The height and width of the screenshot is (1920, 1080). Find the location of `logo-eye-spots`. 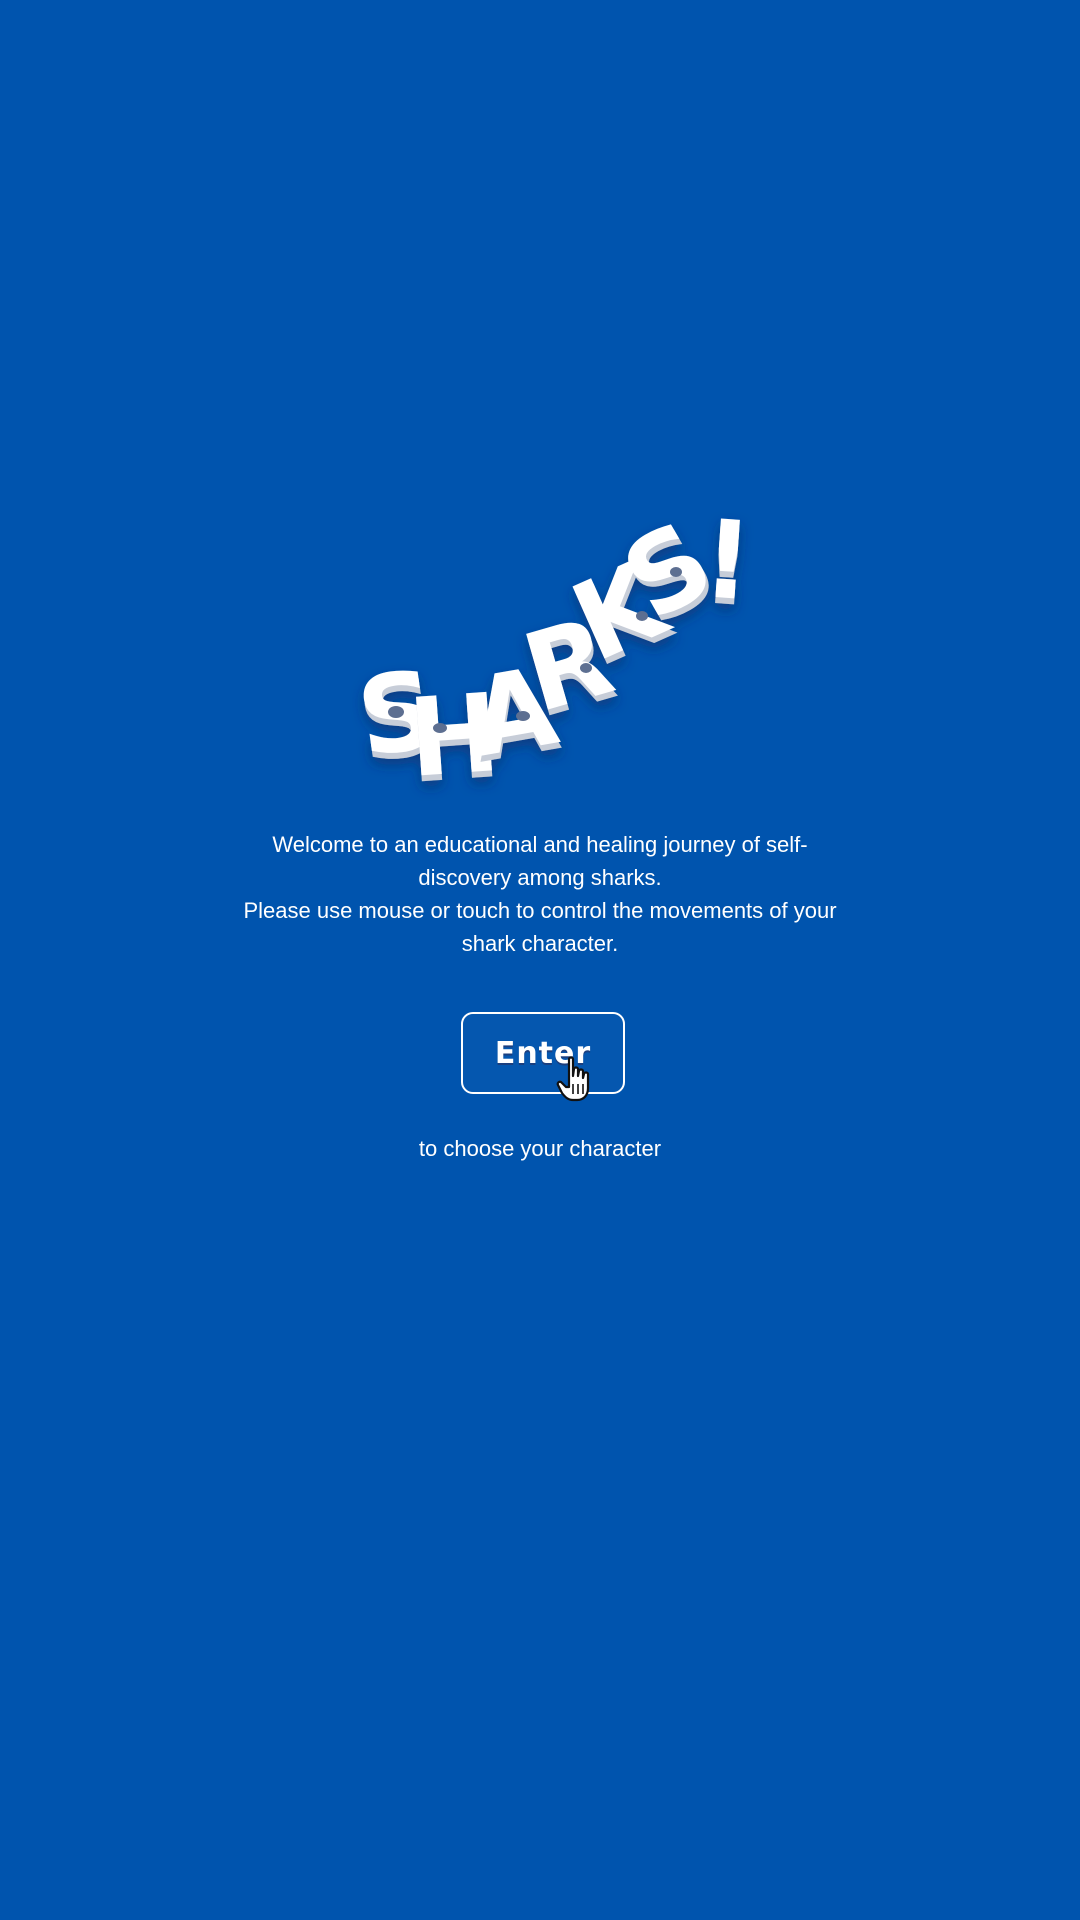

logo-eye-spots is located at coordinates (535, 650).